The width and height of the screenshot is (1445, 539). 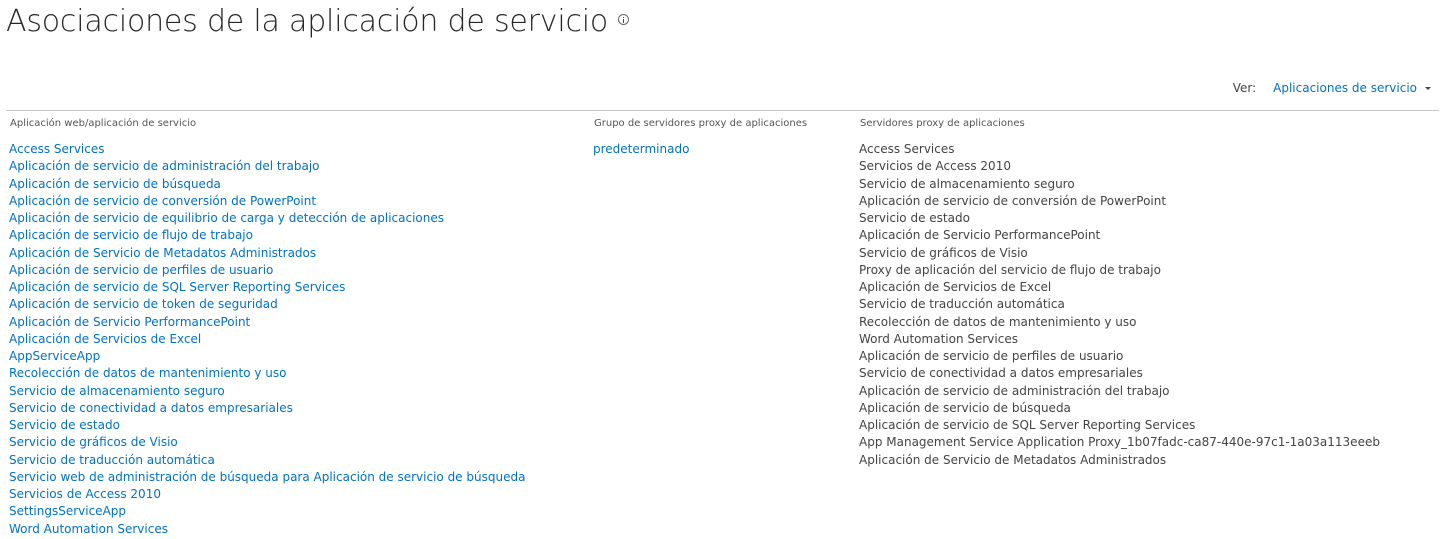 I want to click on web-app-link: Aplicación de Servicios de Excel, so click(x=267, y=339).